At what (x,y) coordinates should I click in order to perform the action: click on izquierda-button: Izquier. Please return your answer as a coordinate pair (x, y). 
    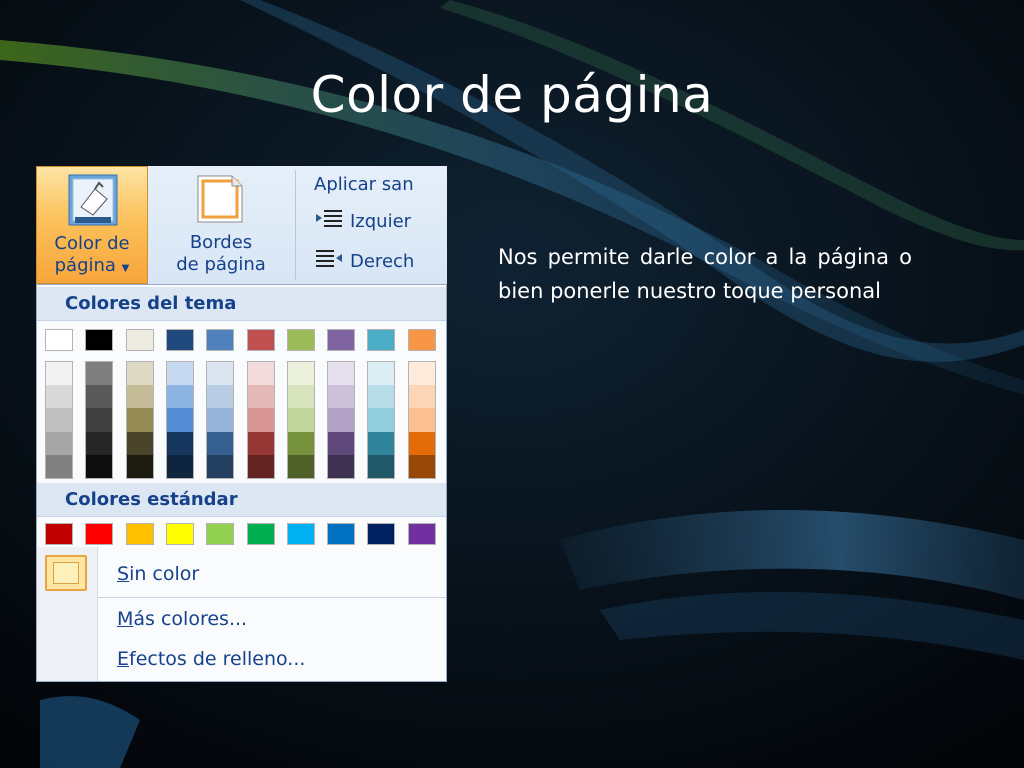
    Looking at the image, I should click on (362, 221).